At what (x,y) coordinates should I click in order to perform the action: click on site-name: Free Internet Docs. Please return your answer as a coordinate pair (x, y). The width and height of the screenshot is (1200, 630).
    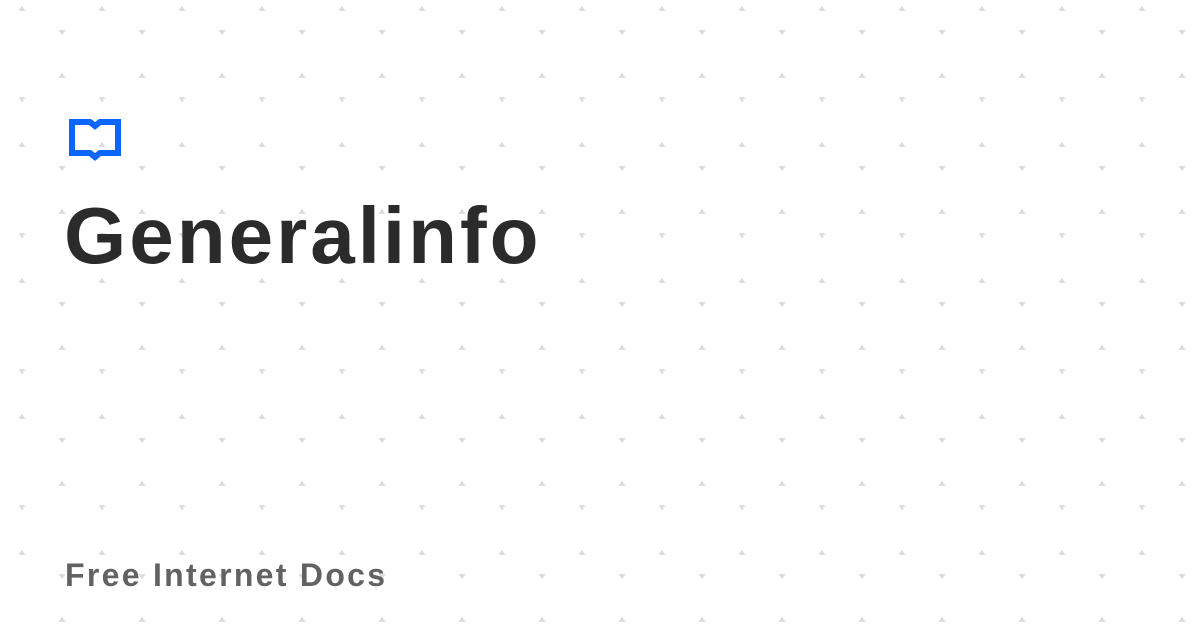
    Looking at the image, I should click on (226, 575).